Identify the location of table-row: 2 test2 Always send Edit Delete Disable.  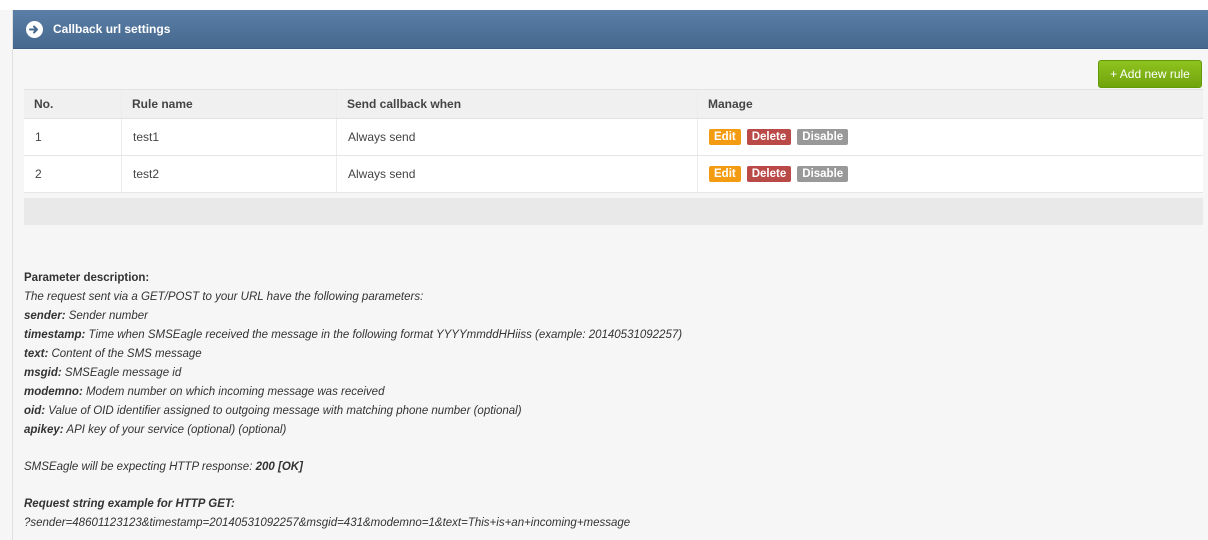
(613, 174).